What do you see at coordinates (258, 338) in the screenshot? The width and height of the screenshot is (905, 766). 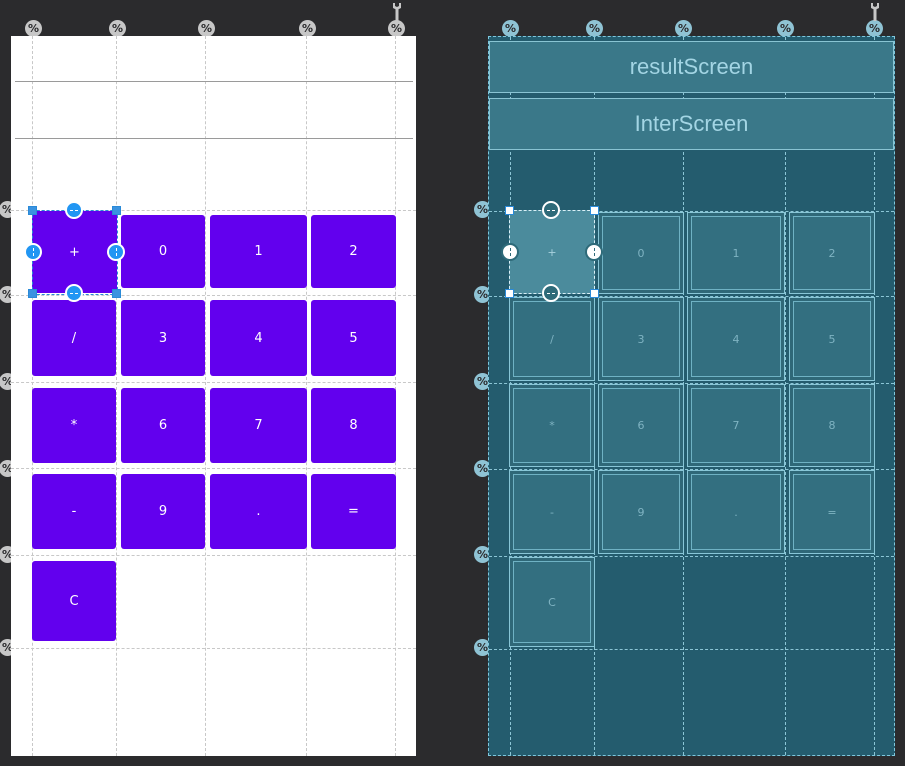 I see `button-4: 4` at bounding box center [258, 338].